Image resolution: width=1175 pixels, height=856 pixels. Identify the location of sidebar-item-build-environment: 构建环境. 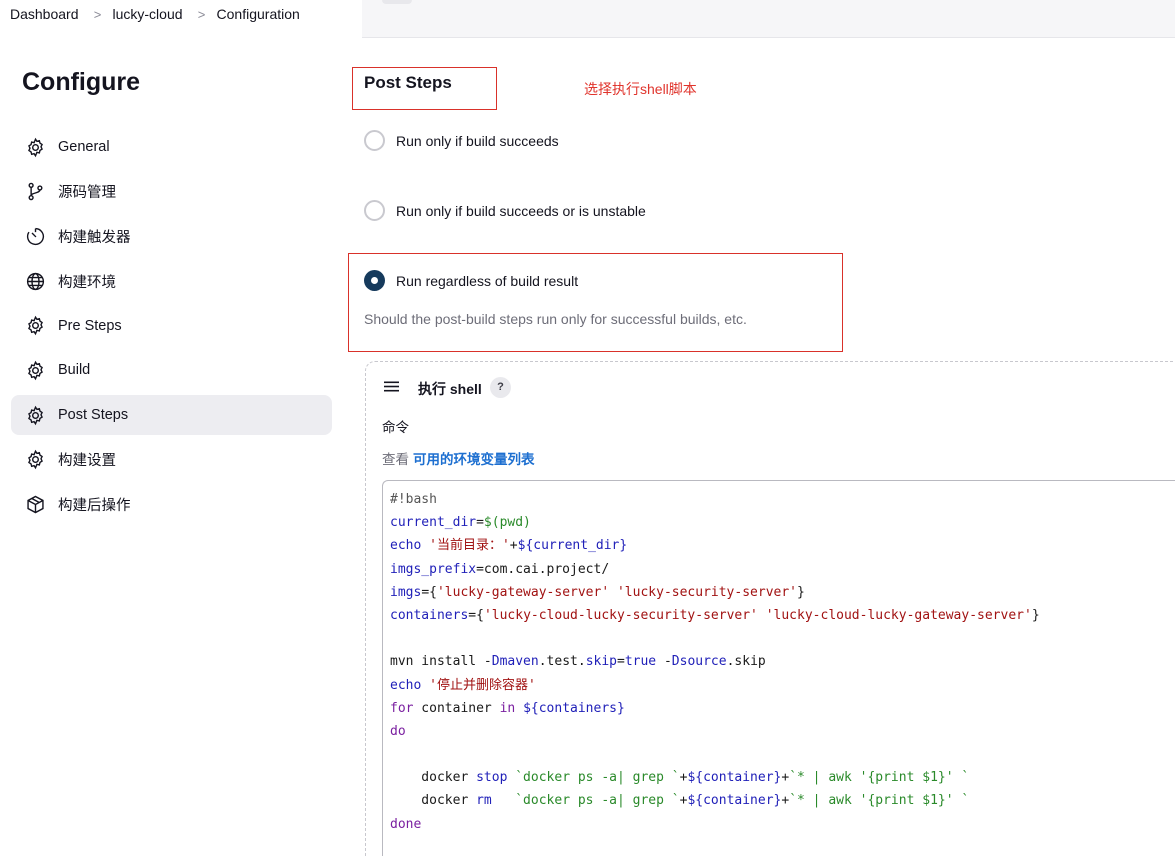
(171, 281).